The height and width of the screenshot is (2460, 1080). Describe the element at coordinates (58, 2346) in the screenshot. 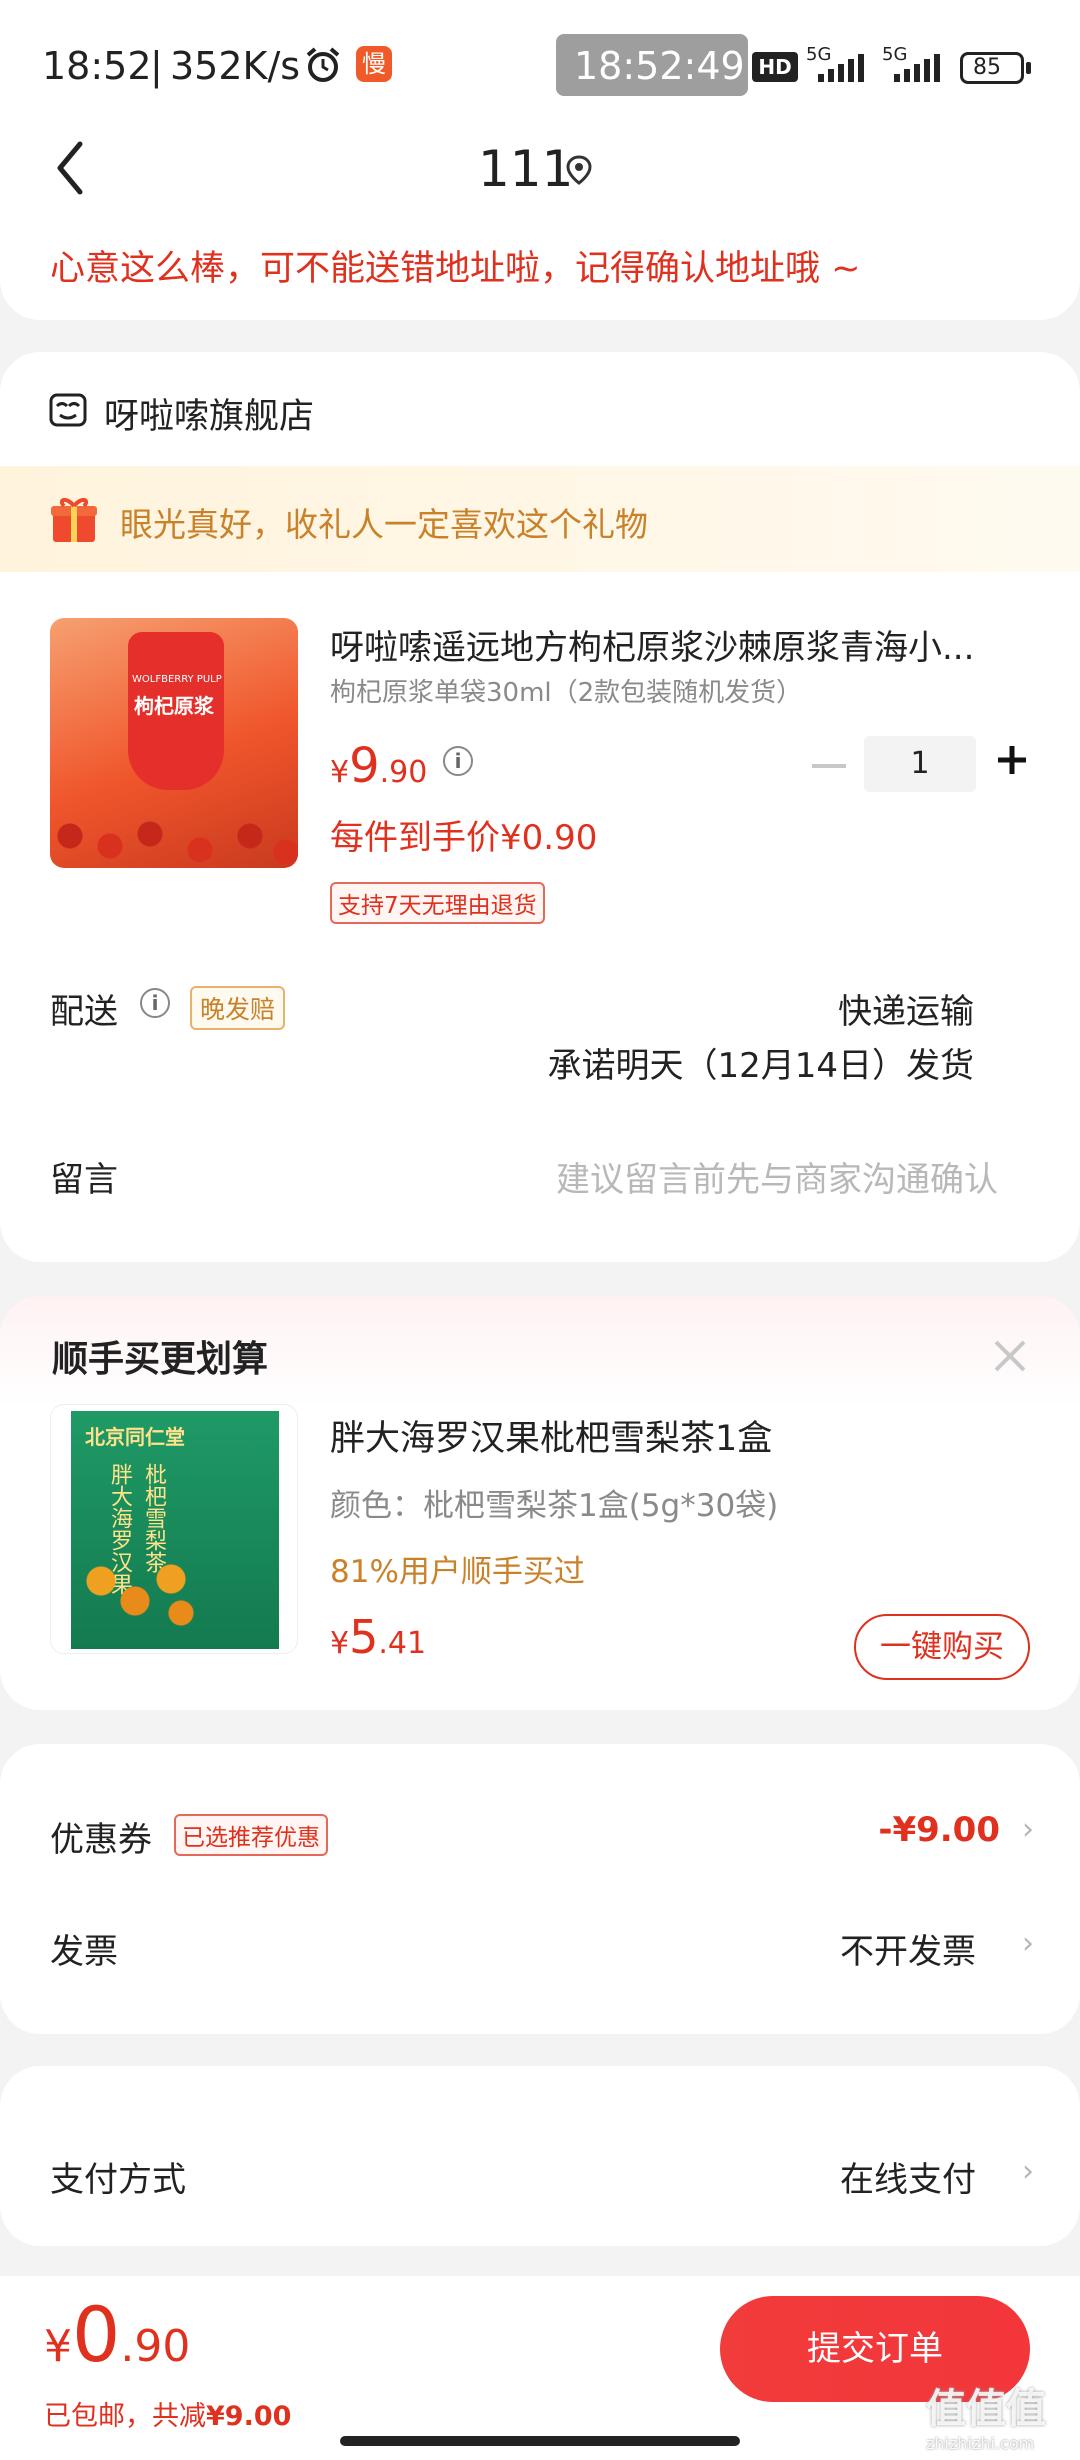

I see `total-symbol: ¥` at that location.